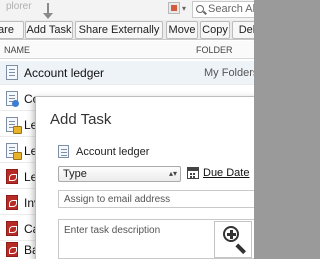  I want to click on table-row: Account ledger My Folders, so click(127, 73).